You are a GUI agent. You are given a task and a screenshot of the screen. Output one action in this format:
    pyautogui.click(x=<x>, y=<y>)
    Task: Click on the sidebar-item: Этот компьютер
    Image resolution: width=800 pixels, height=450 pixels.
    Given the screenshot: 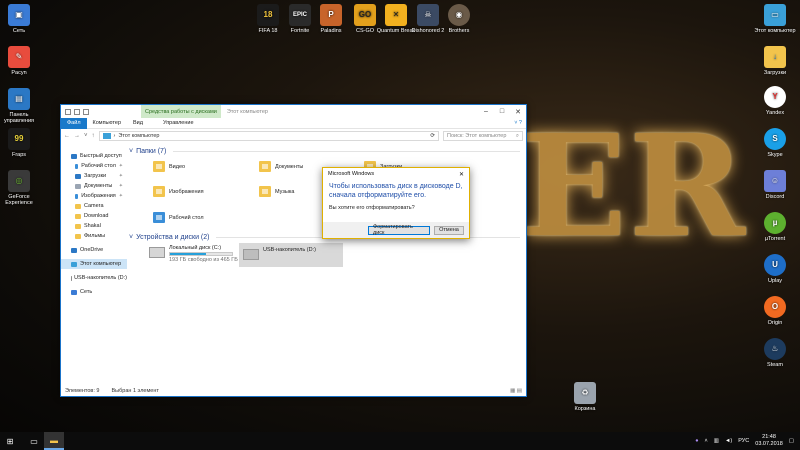 What is the action you would take?
    pyautogui.click(x=94, y=264)
    